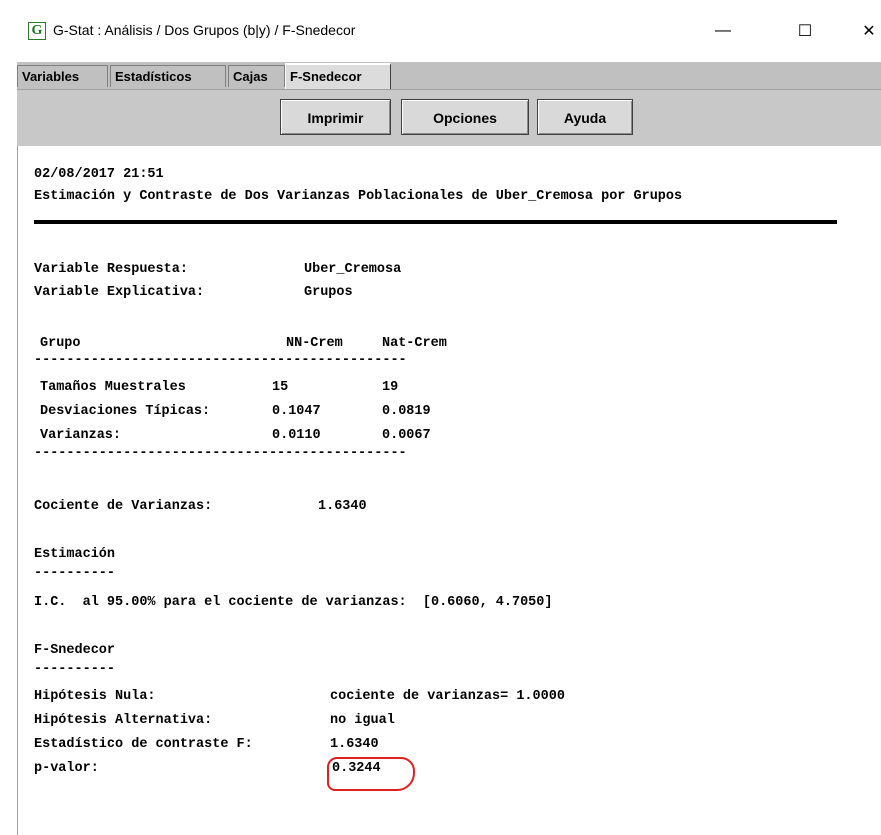 This screenshot has height=835, width=881. What do you see at coordinates (354, 744) in the screenshot?
I see `f-statistic-value: 1.6340` at bounding box center [354, 744].